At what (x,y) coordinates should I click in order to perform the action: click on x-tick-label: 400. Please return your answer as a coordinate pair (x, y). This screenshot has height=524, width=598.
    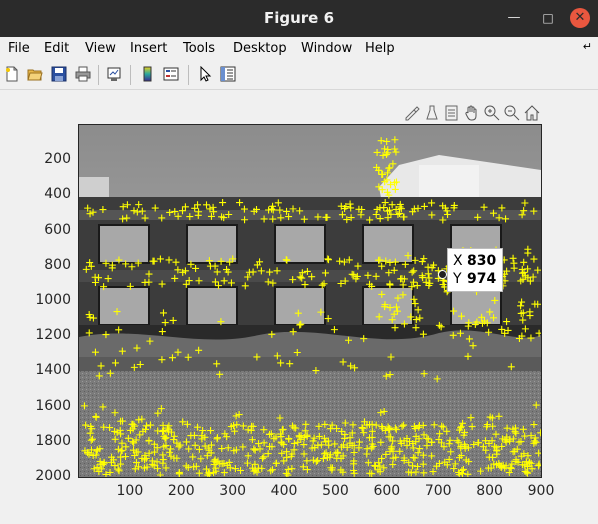
    Looking at the image, I should click on (284, 491).